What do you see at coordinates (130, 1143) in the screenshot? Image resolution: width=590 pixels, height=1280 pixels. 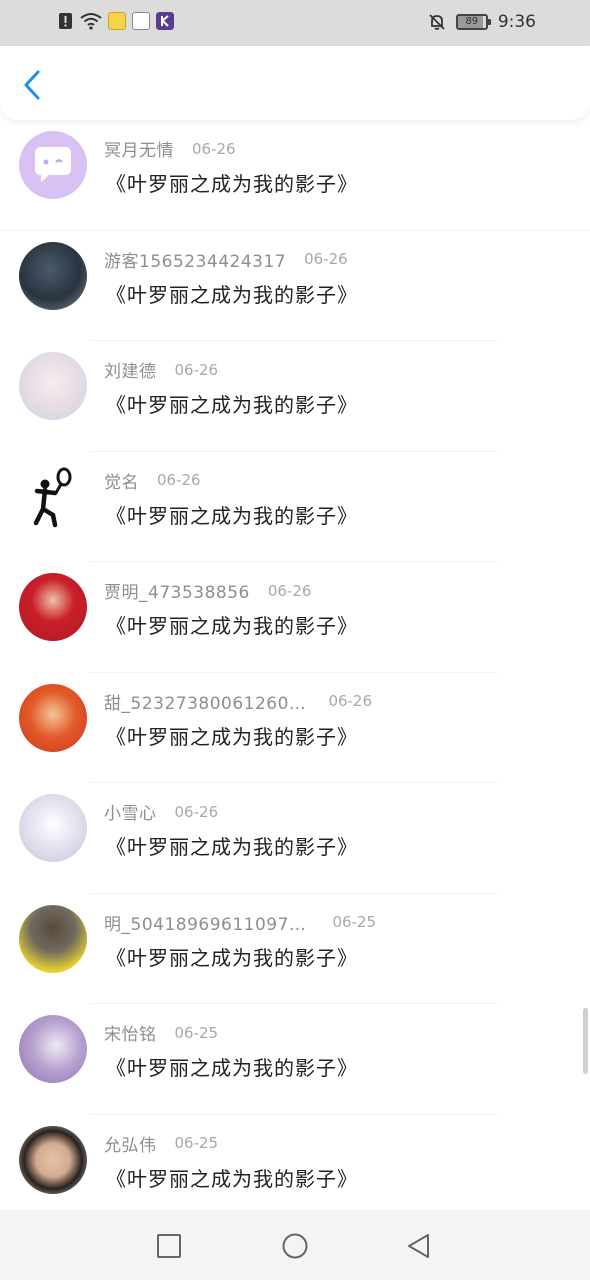 I see `username: 允弘伟` at bounding box center [130, 1143].